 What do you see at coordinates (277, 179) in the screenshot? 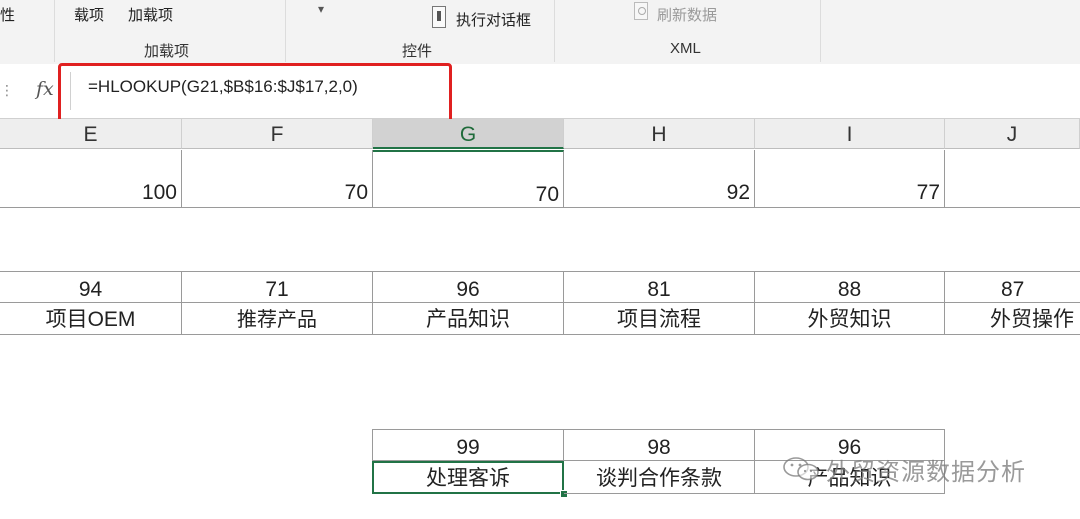
I see `cell-f-top: 70` at bounding box center [277, 179].